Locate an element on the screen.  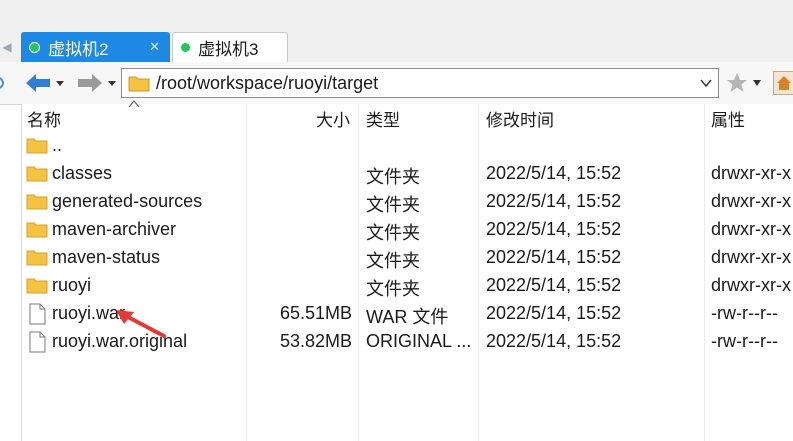
address-path: /root/workspace/ruoyi/target is located at coordinates (267, 82).